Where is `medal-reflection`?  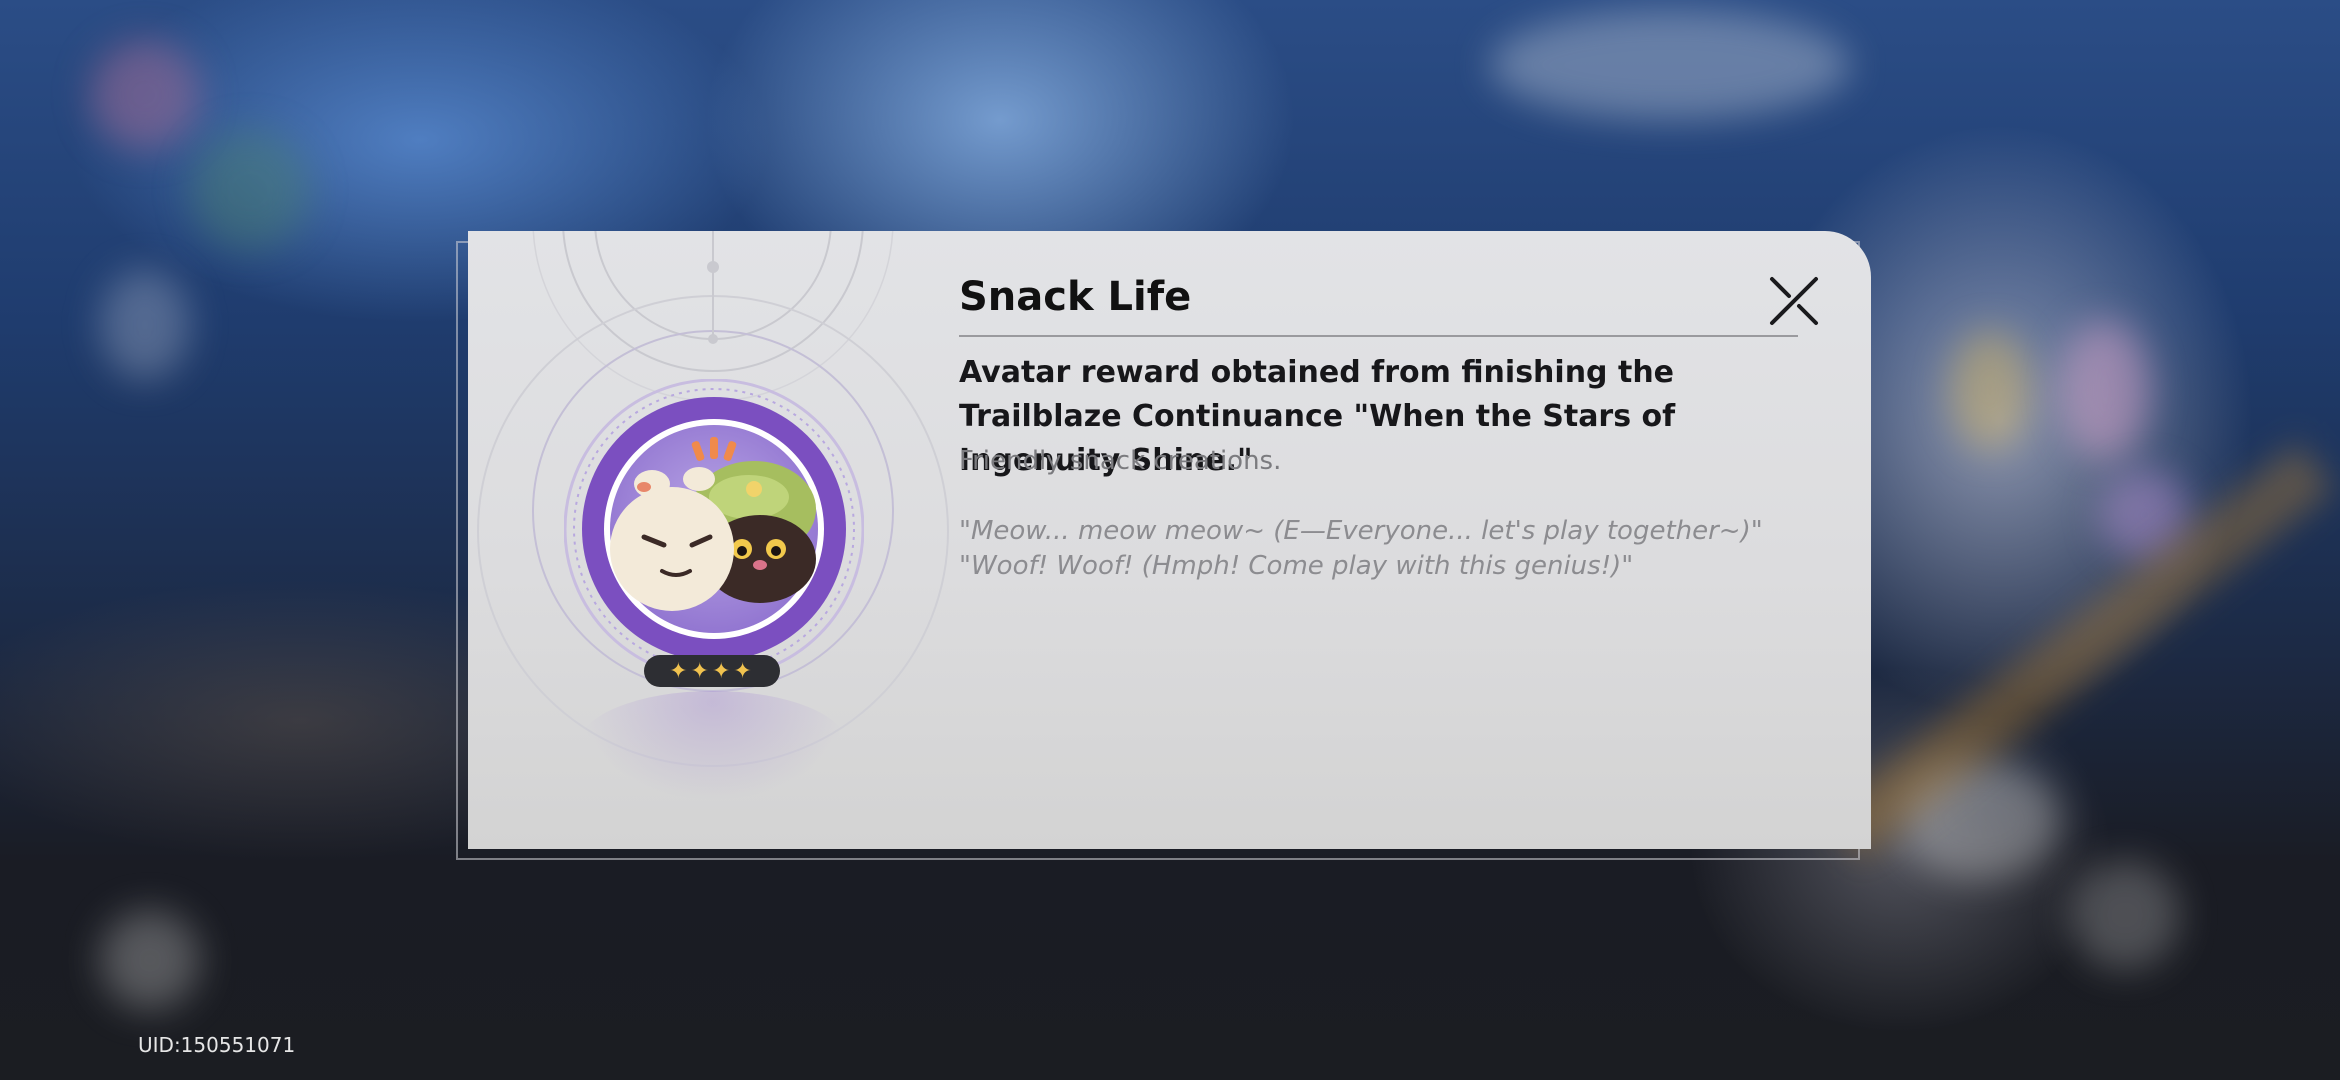
medal-reflection is located at coordinates (713, 746).